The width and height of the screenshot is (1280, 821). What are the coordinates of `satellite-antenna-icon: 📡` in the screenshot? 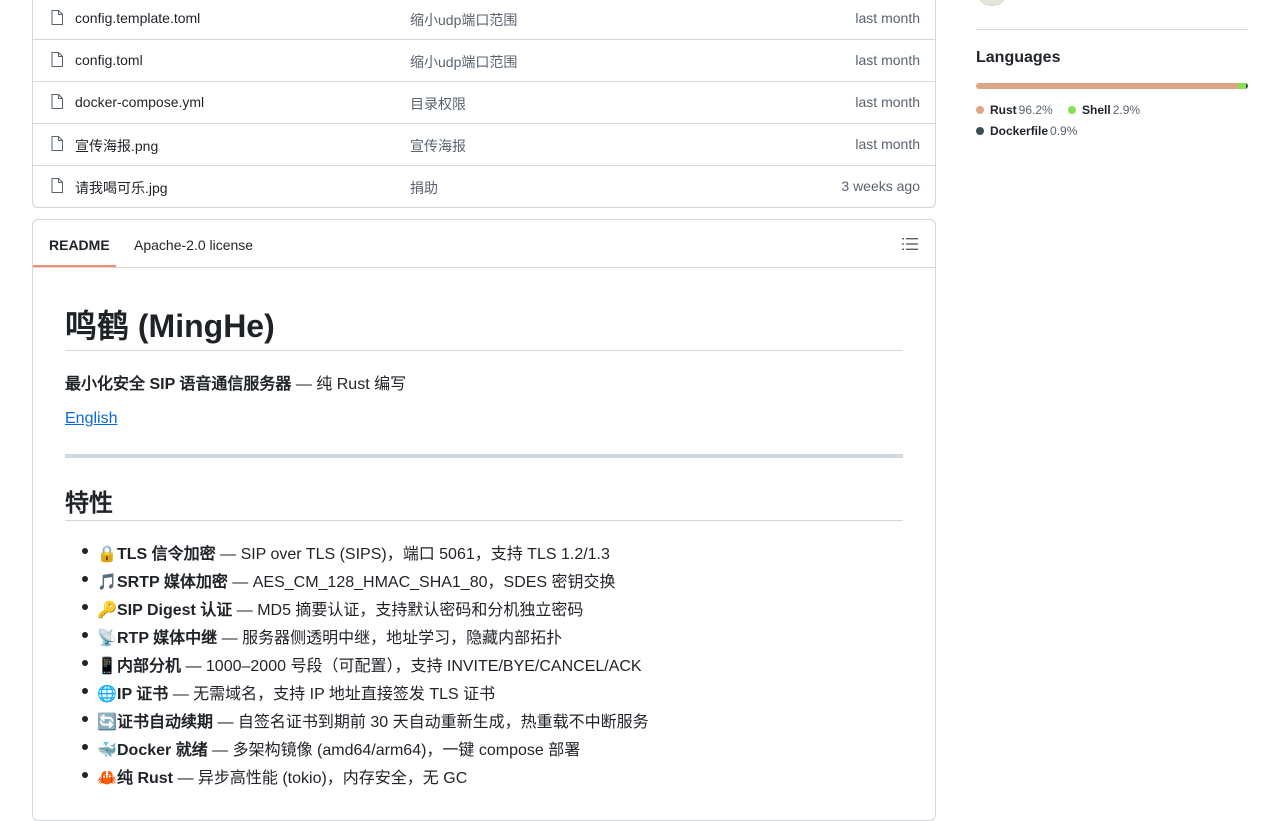 It's located at (107, 637).